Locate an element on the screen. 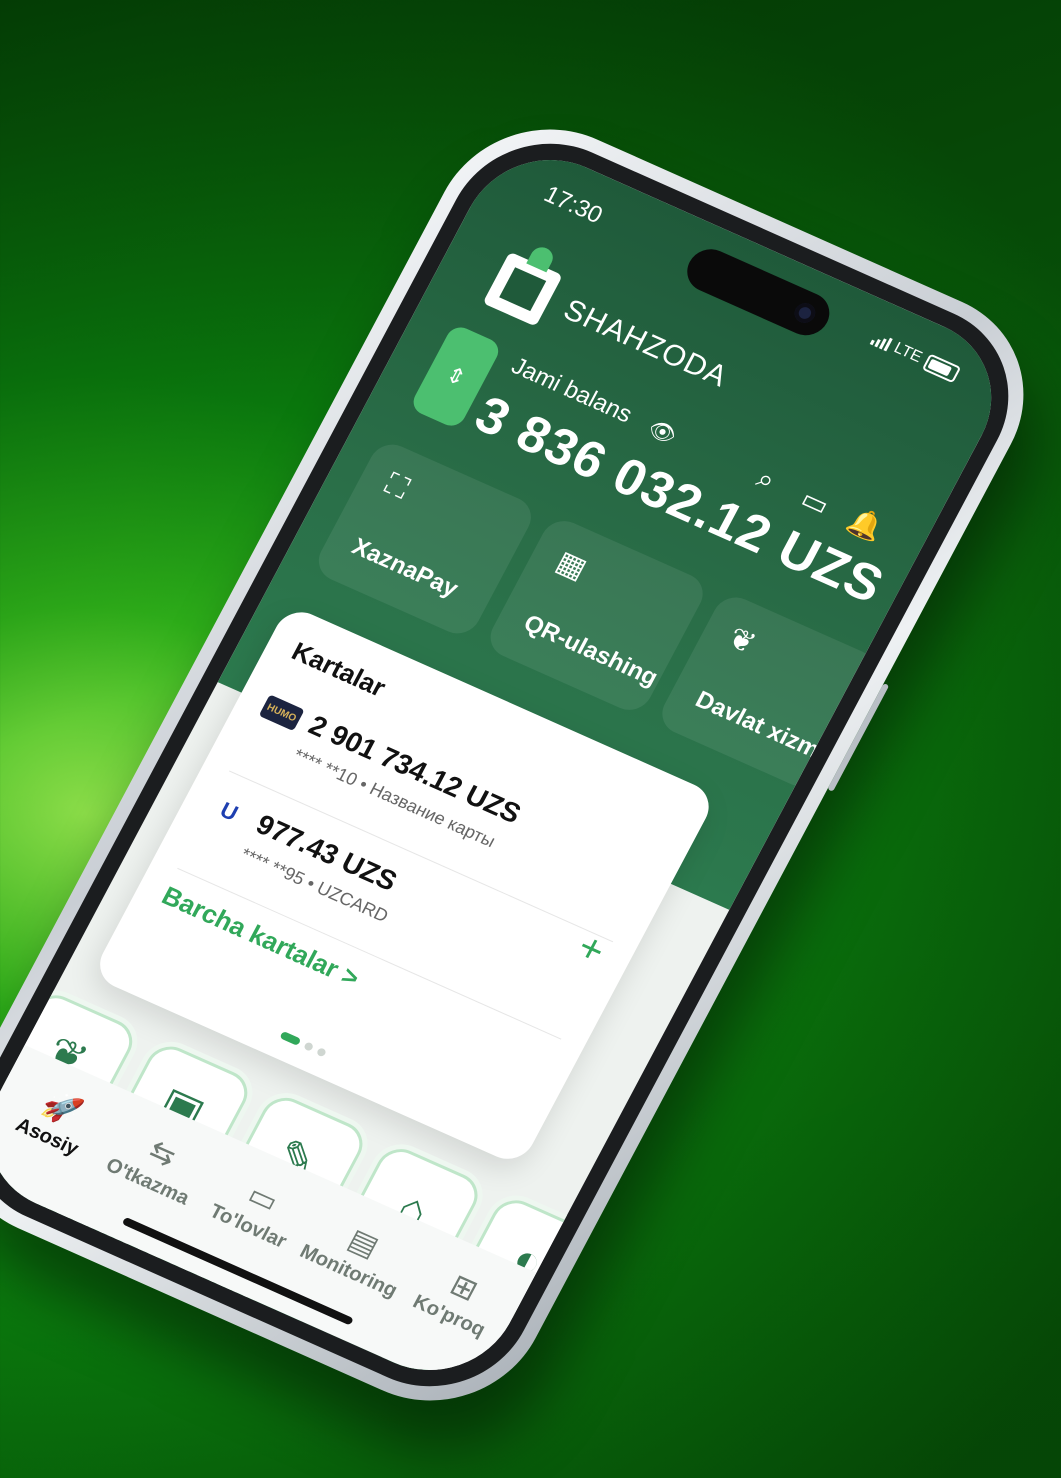  emblem-icon: ❦ is located at coordinates (742, 641).